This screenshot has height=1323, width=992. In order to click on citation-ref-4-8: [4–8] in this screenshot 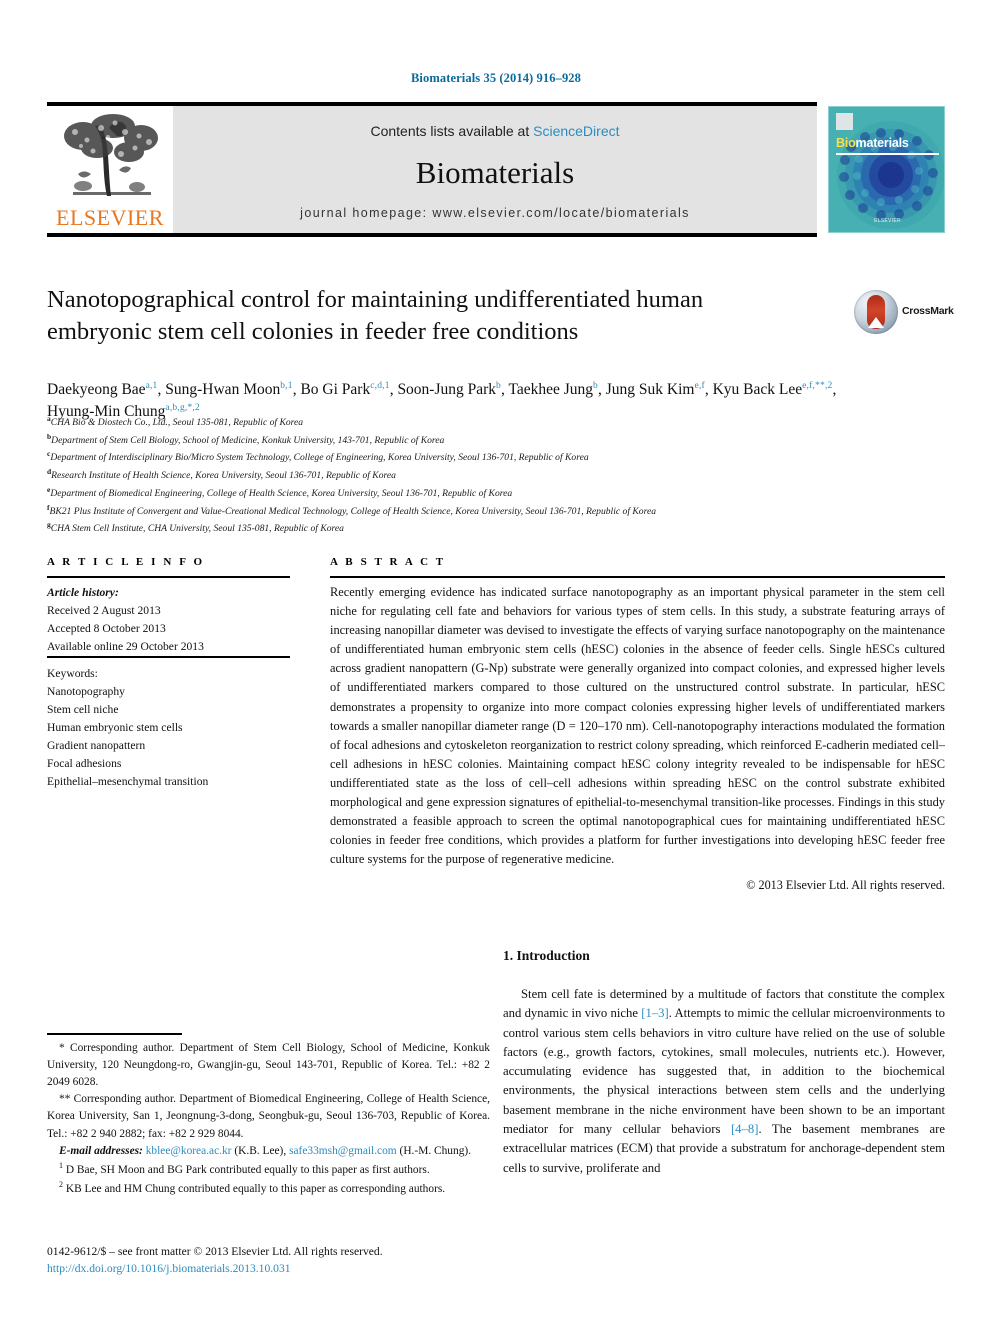, I will do `click(744, 1129)`.